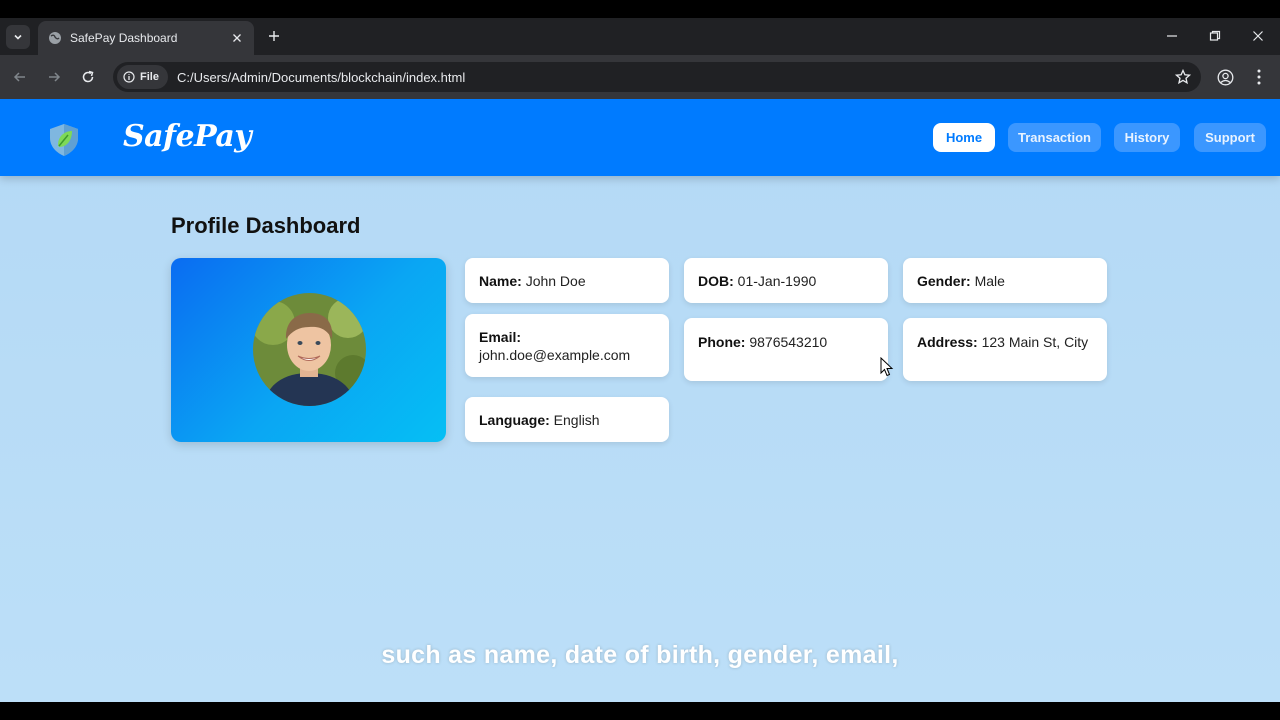 Image resolution: width=1280 pixels, height=720 pixels. Describe the element at coordinates (274, 36) in the screenshot. I see `new-tab-icon` at that location.